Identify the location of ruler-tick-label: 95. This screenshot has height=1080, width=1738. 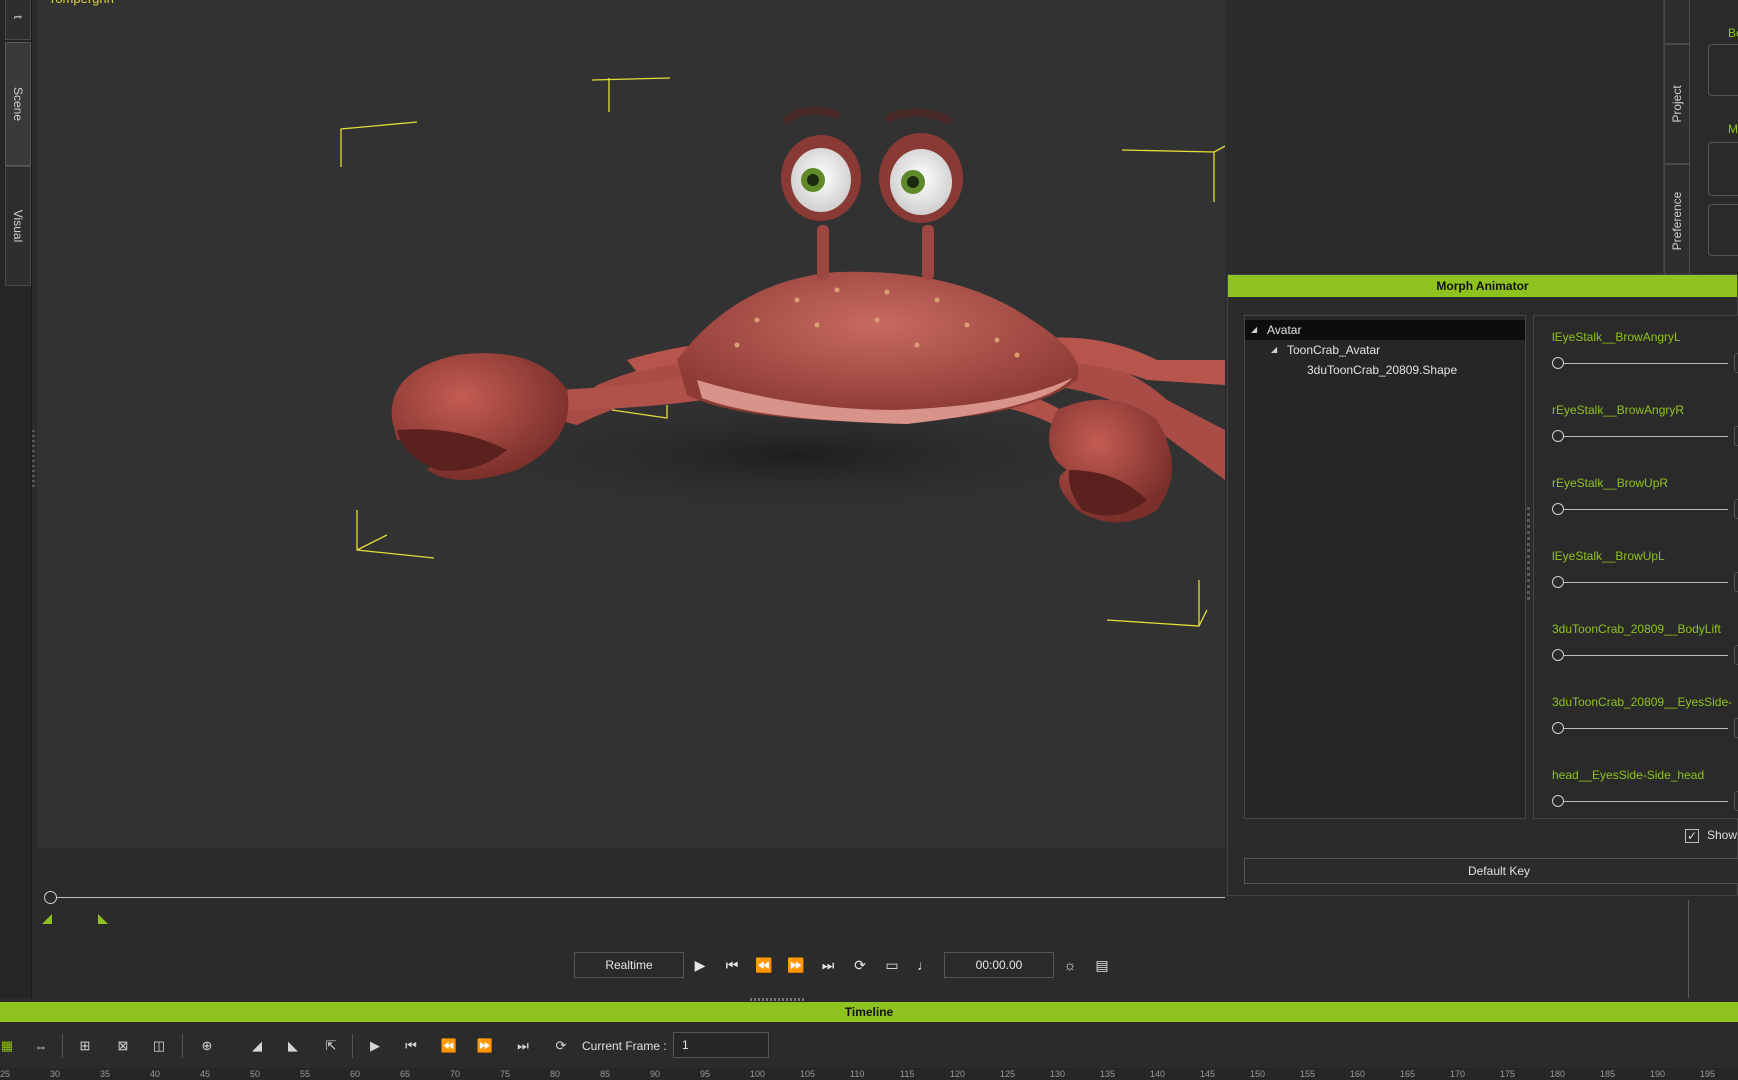
(705, 1074).